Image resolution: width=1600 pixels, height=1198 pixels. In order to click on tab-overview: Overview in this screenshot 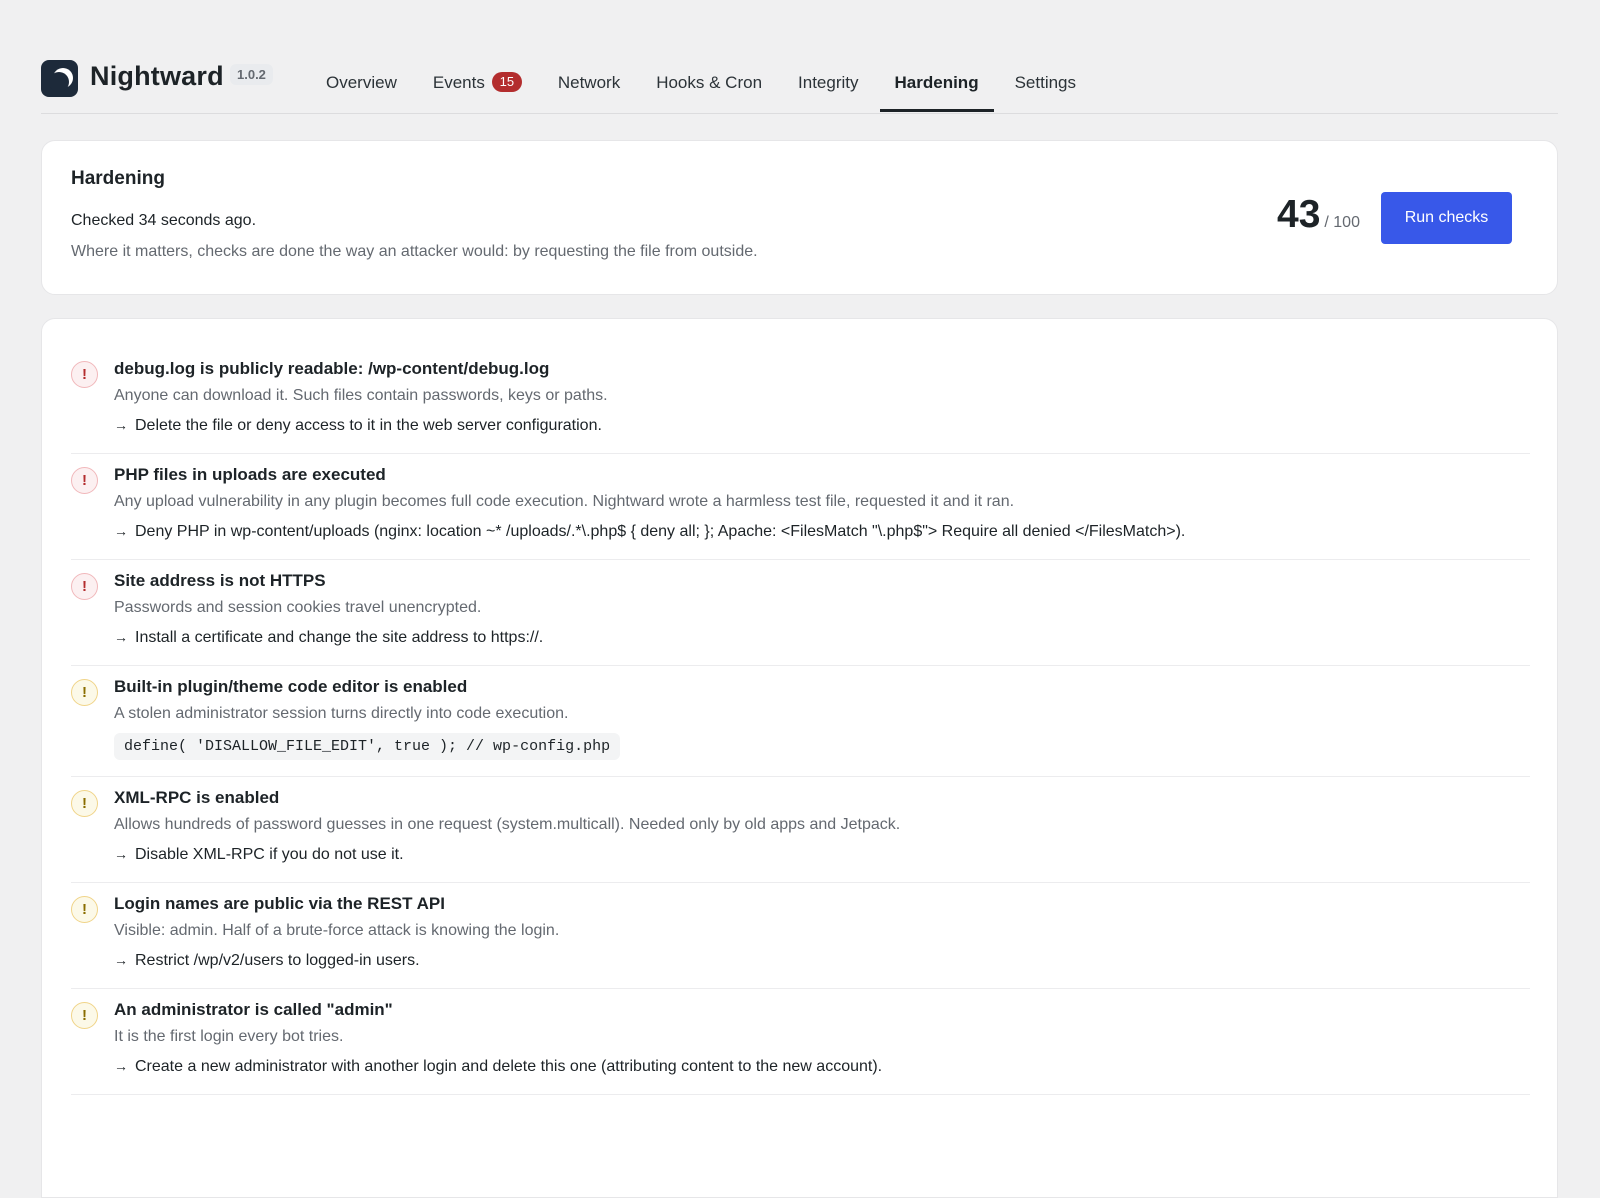, I will do `click(361, 86)`.